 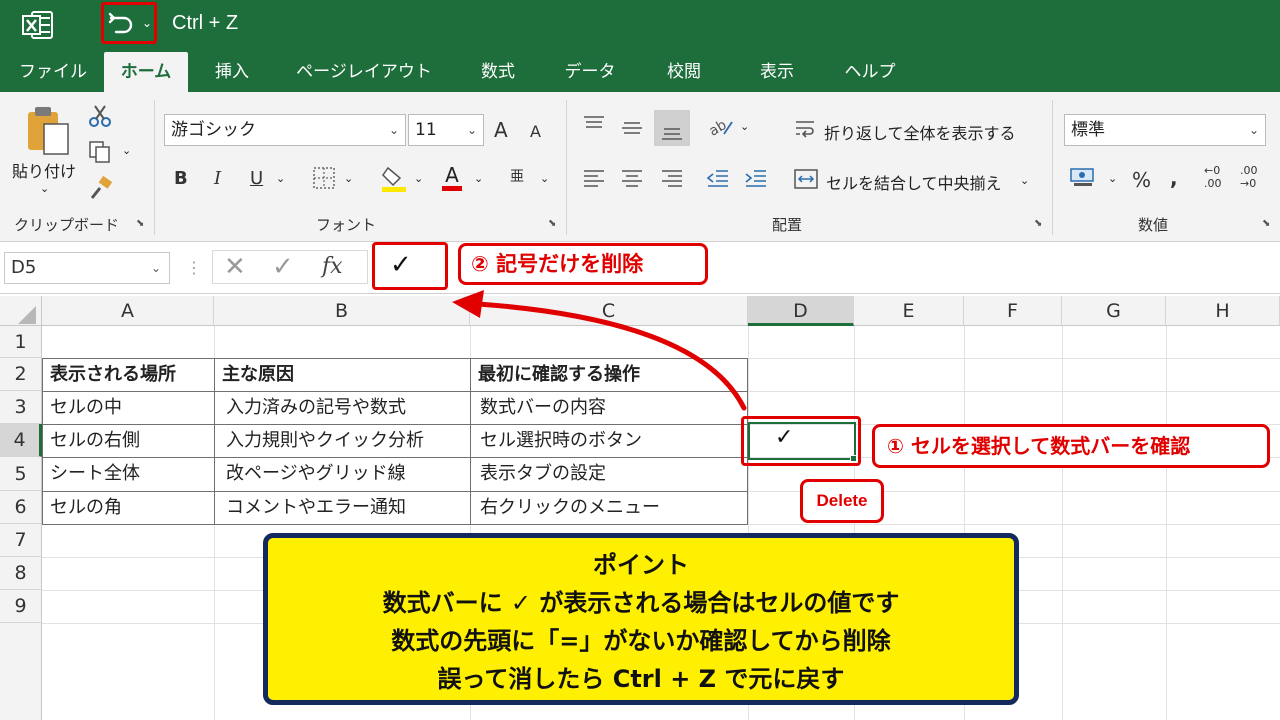 What do you see at coordinates (100, 152) in the screenshot?
I see `copy-icon` at bounding box center [100, 152].